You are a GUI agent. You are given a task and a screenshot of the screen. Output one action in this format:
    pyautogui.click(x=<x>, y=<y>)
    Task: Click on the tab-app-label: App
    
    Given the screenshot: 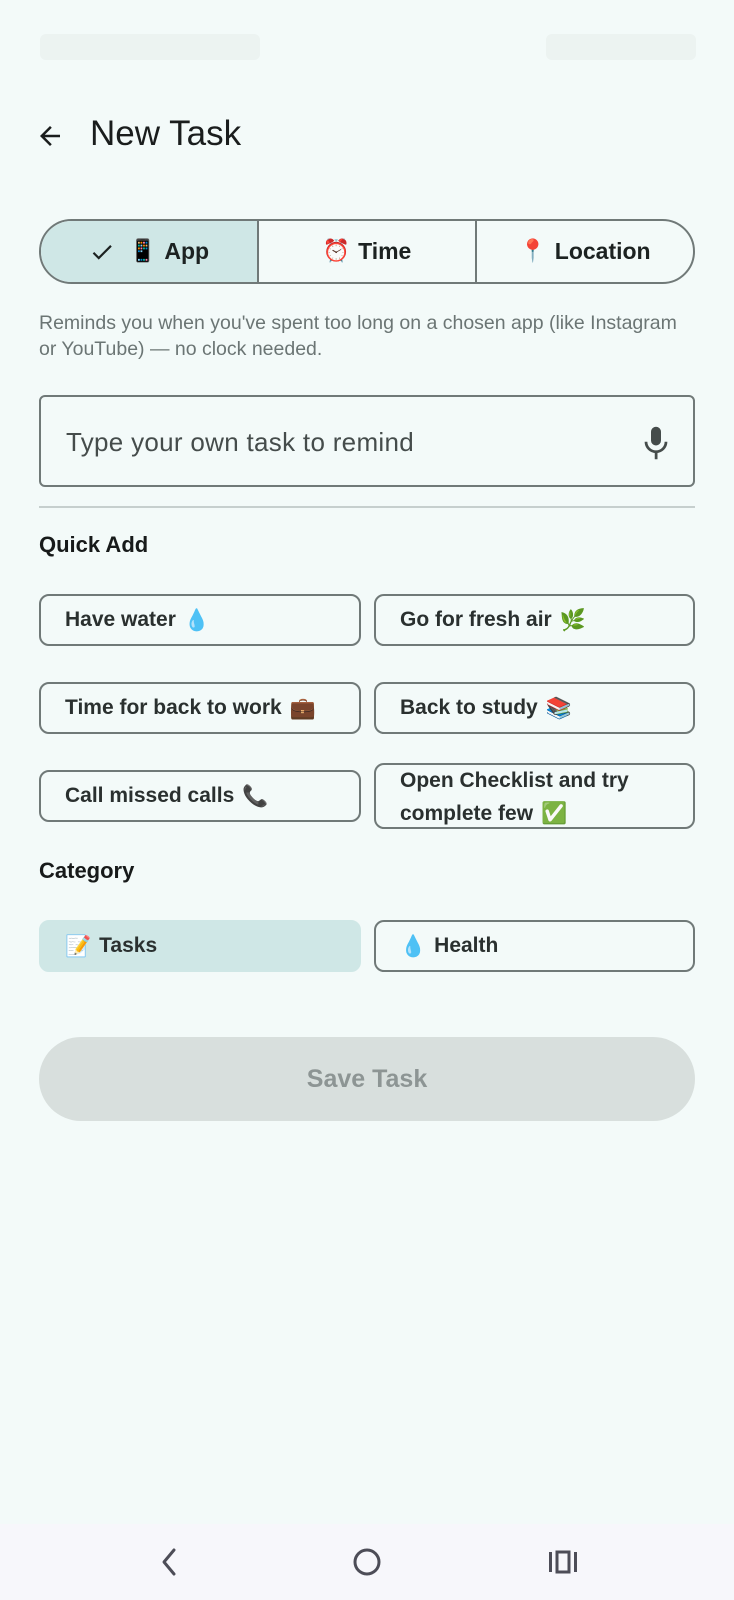 What is the action you would take?
    pyautogui.click(x=187, y=251)
    